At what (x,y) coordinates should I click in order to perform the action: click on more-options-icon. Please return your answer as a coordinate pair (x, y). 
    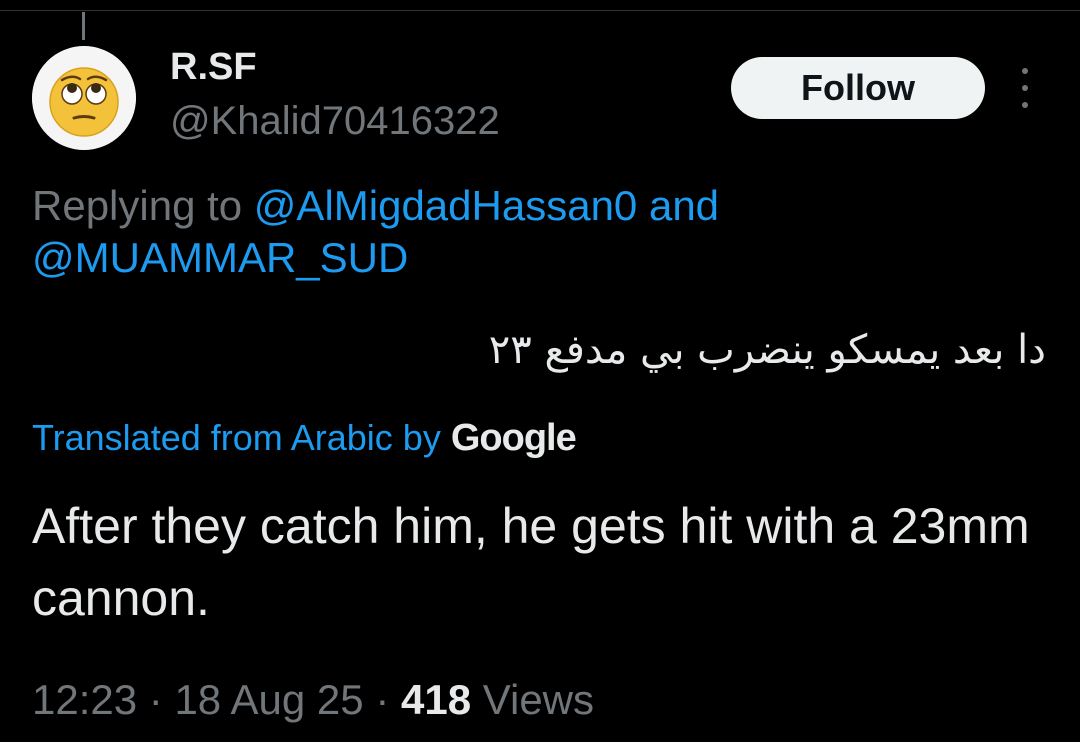
    Looking at the image, I should click on (1025, 88).